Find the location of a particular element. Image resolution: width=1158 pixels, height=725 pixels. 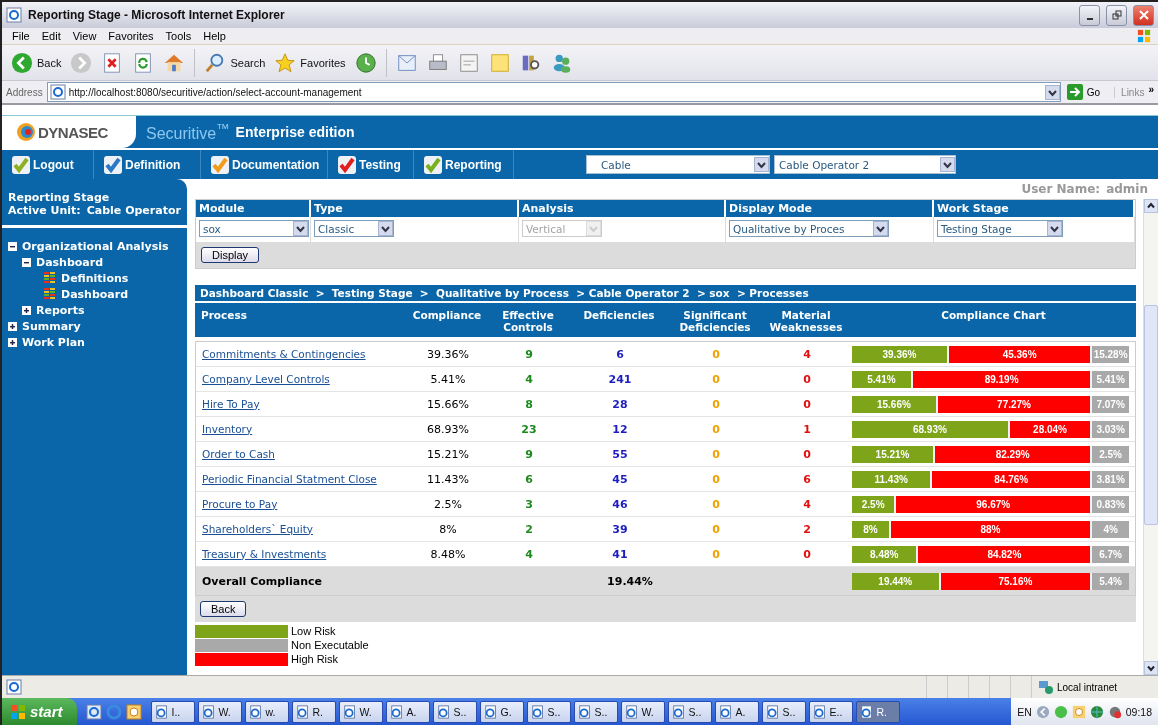

compliance-bar: 3.81% is located at coordinates (1110, 479).